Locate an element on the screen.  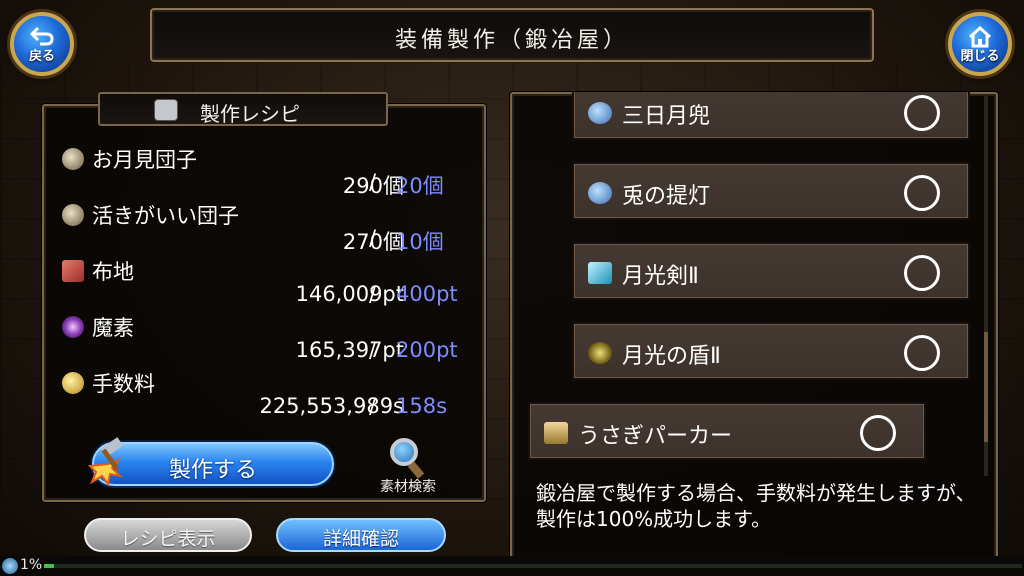
material-row: 魔素 165,397pt / 200pt is located at coordinates (272, 340).